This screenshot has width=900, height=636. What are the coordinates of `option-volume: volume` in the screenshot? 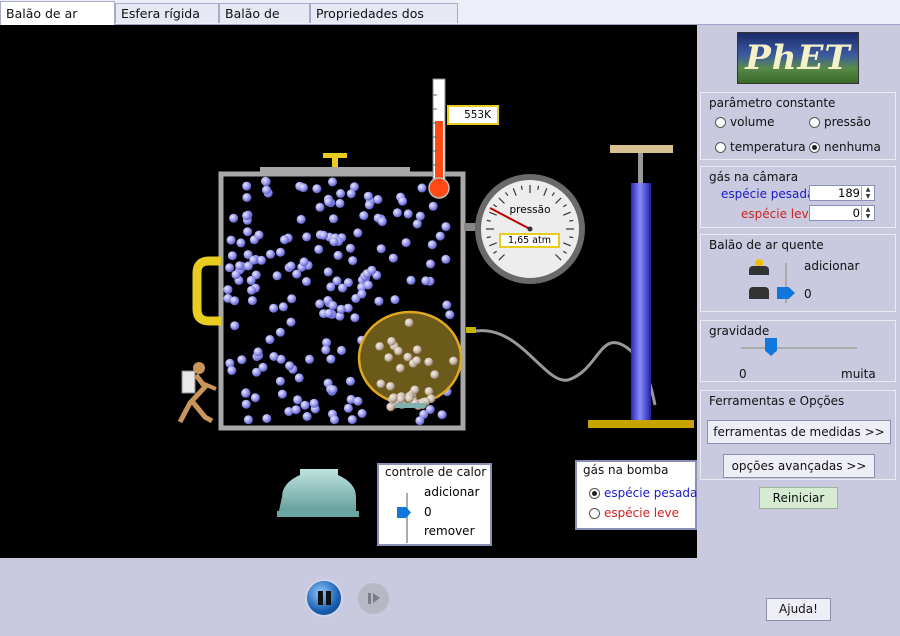 It's located at (744, 122).